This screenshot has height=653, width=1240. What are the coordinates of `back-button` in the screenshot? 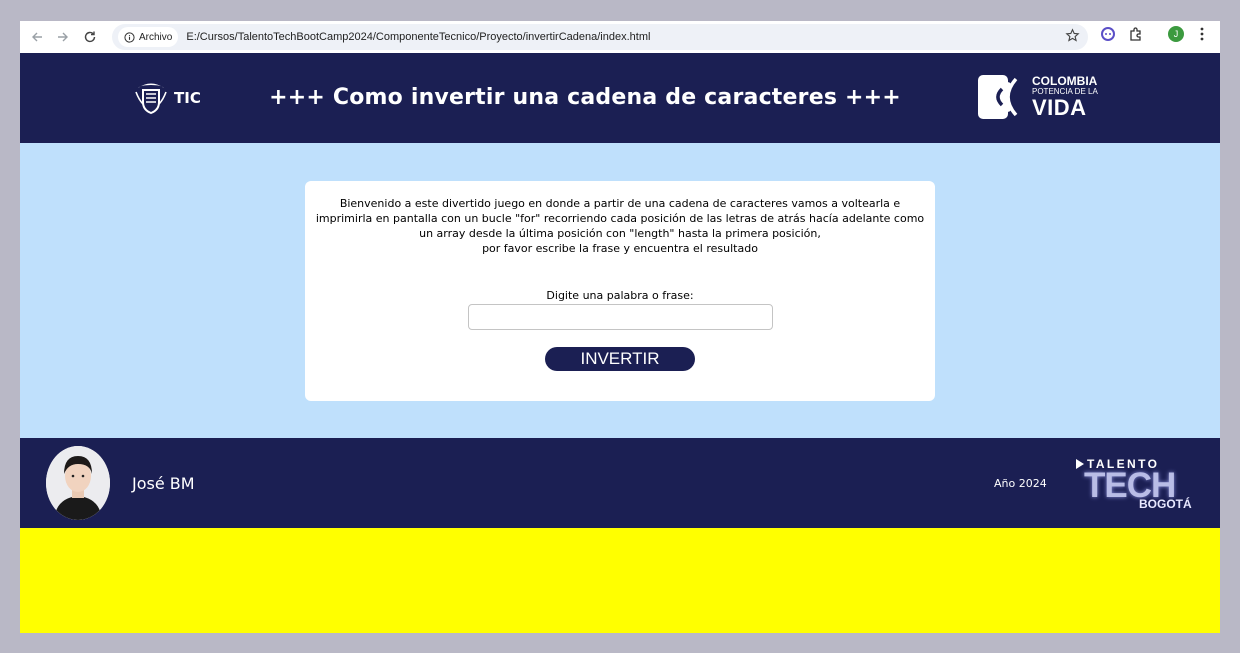 It's located at (37, 37).